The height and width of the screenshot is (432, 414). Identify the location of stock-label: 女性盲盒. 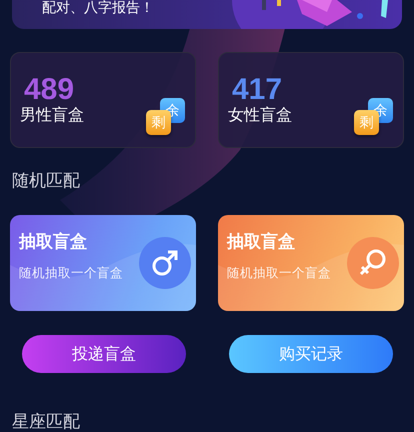
(260, 115).